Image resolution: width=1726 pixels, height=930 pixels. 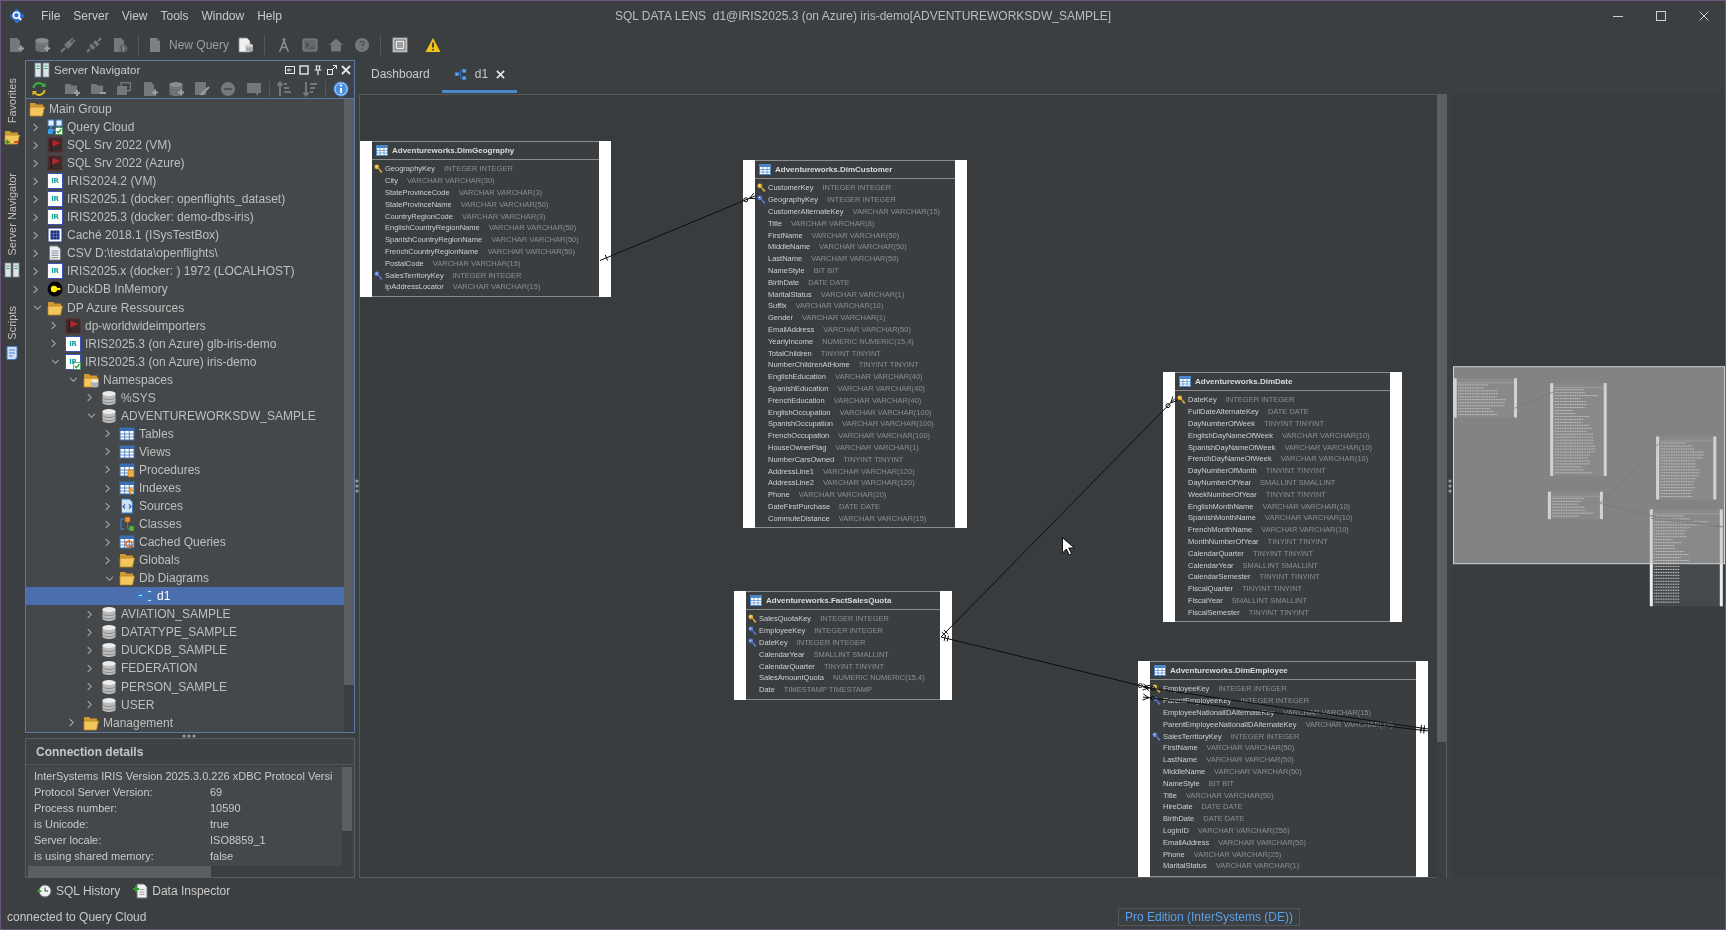 What do you see at coordinates (181, 891) in the screenshot?
I see `panel-tab: Data Inspector` at bounding box center [181, 891].